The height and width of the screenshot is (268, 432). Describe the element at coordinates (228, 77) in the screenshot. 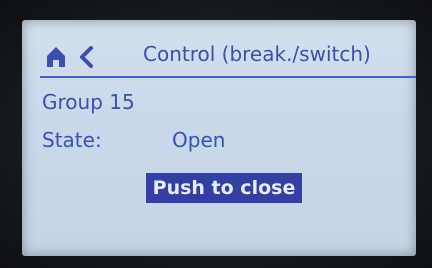

I see `header-divider` at that location.